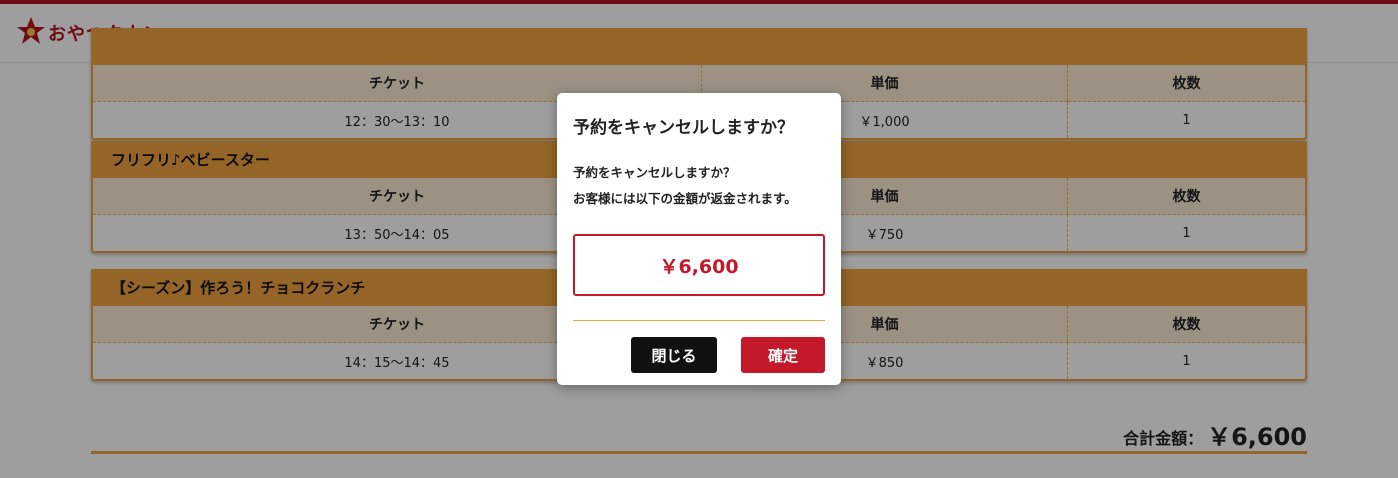 The image size is (1398, 478). Describe the element at coordinates (699, 265) in the screenshot. I see `refund-amount: ￥6,600` at that location.